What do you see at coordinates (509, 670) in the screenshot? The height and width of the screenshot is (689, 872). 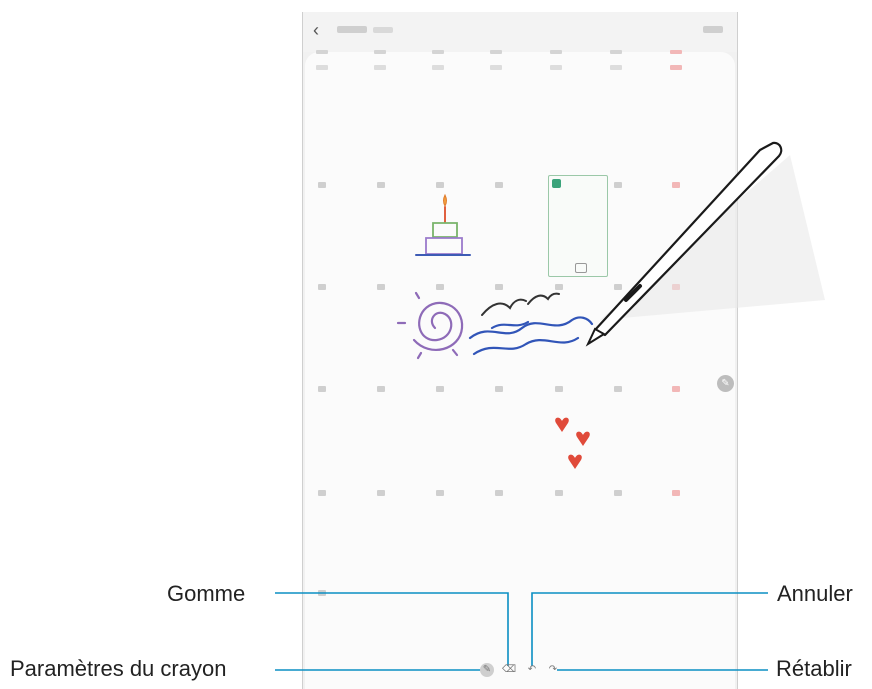 I see `eraser-icon: ⌫` at bounding box center [509, 670].